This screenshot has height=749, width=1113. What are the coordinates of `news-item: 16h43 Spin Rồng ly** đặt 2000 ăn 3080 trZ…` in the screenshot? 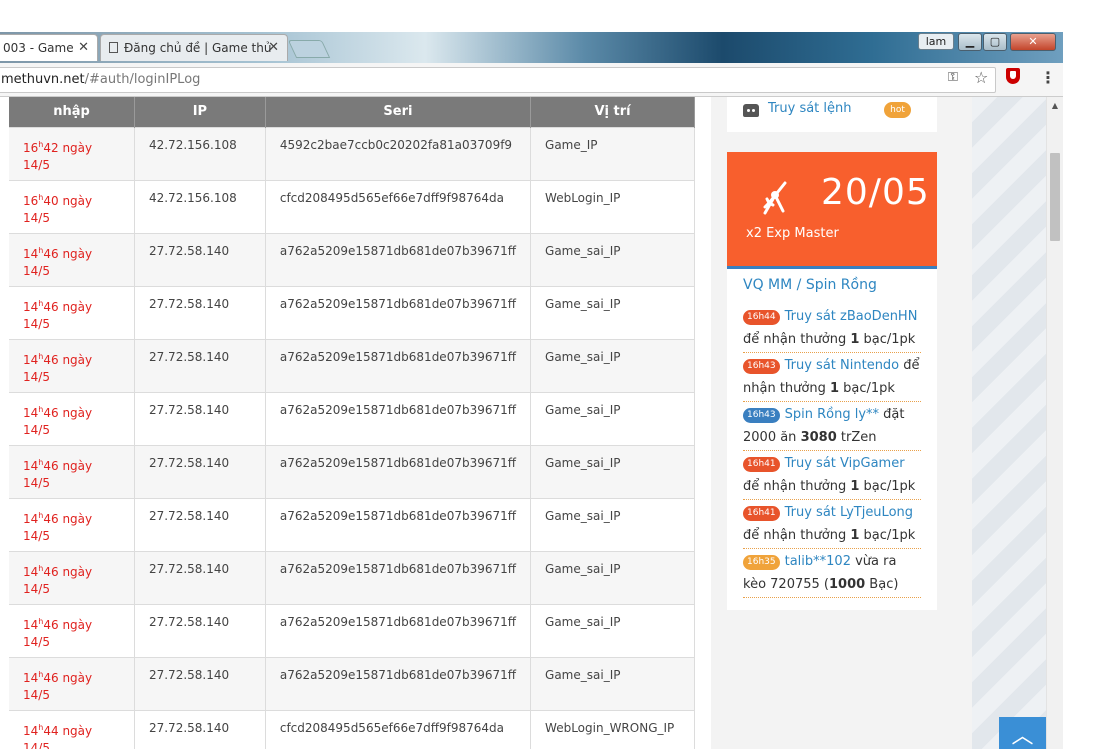 It's located at (832, 427).